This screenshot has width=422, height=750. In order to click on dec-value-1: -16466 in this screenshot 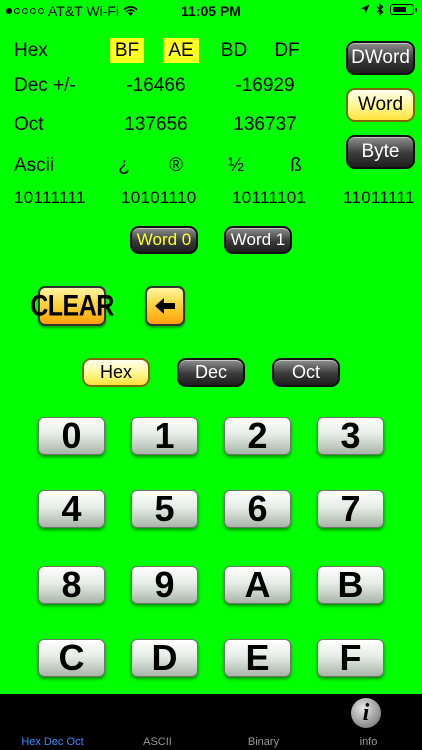, I will do `click(156, 85)`.